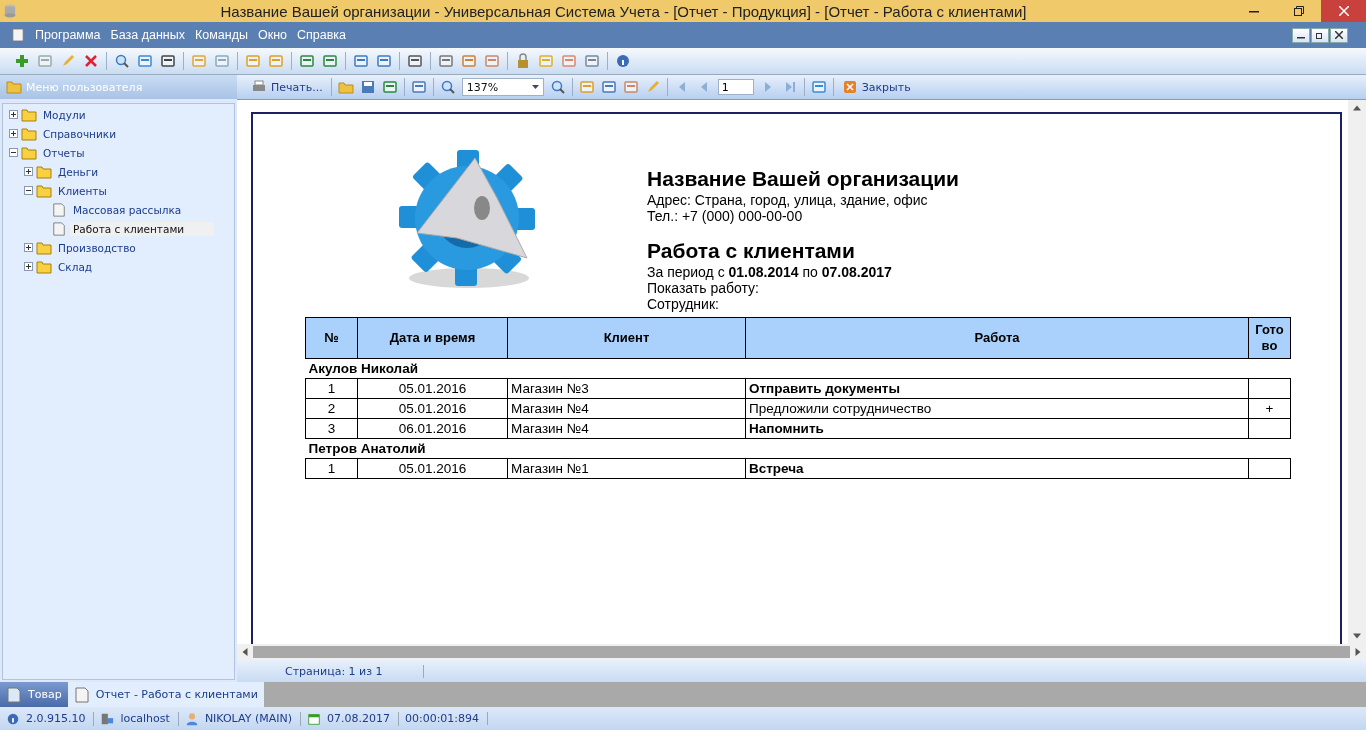 This screenshot has height=730, width=1366. What do you see at coordinates (876, 87) in the screenshot?
I see `close-report-button: Закрыть` at bounding box center [876, 87].